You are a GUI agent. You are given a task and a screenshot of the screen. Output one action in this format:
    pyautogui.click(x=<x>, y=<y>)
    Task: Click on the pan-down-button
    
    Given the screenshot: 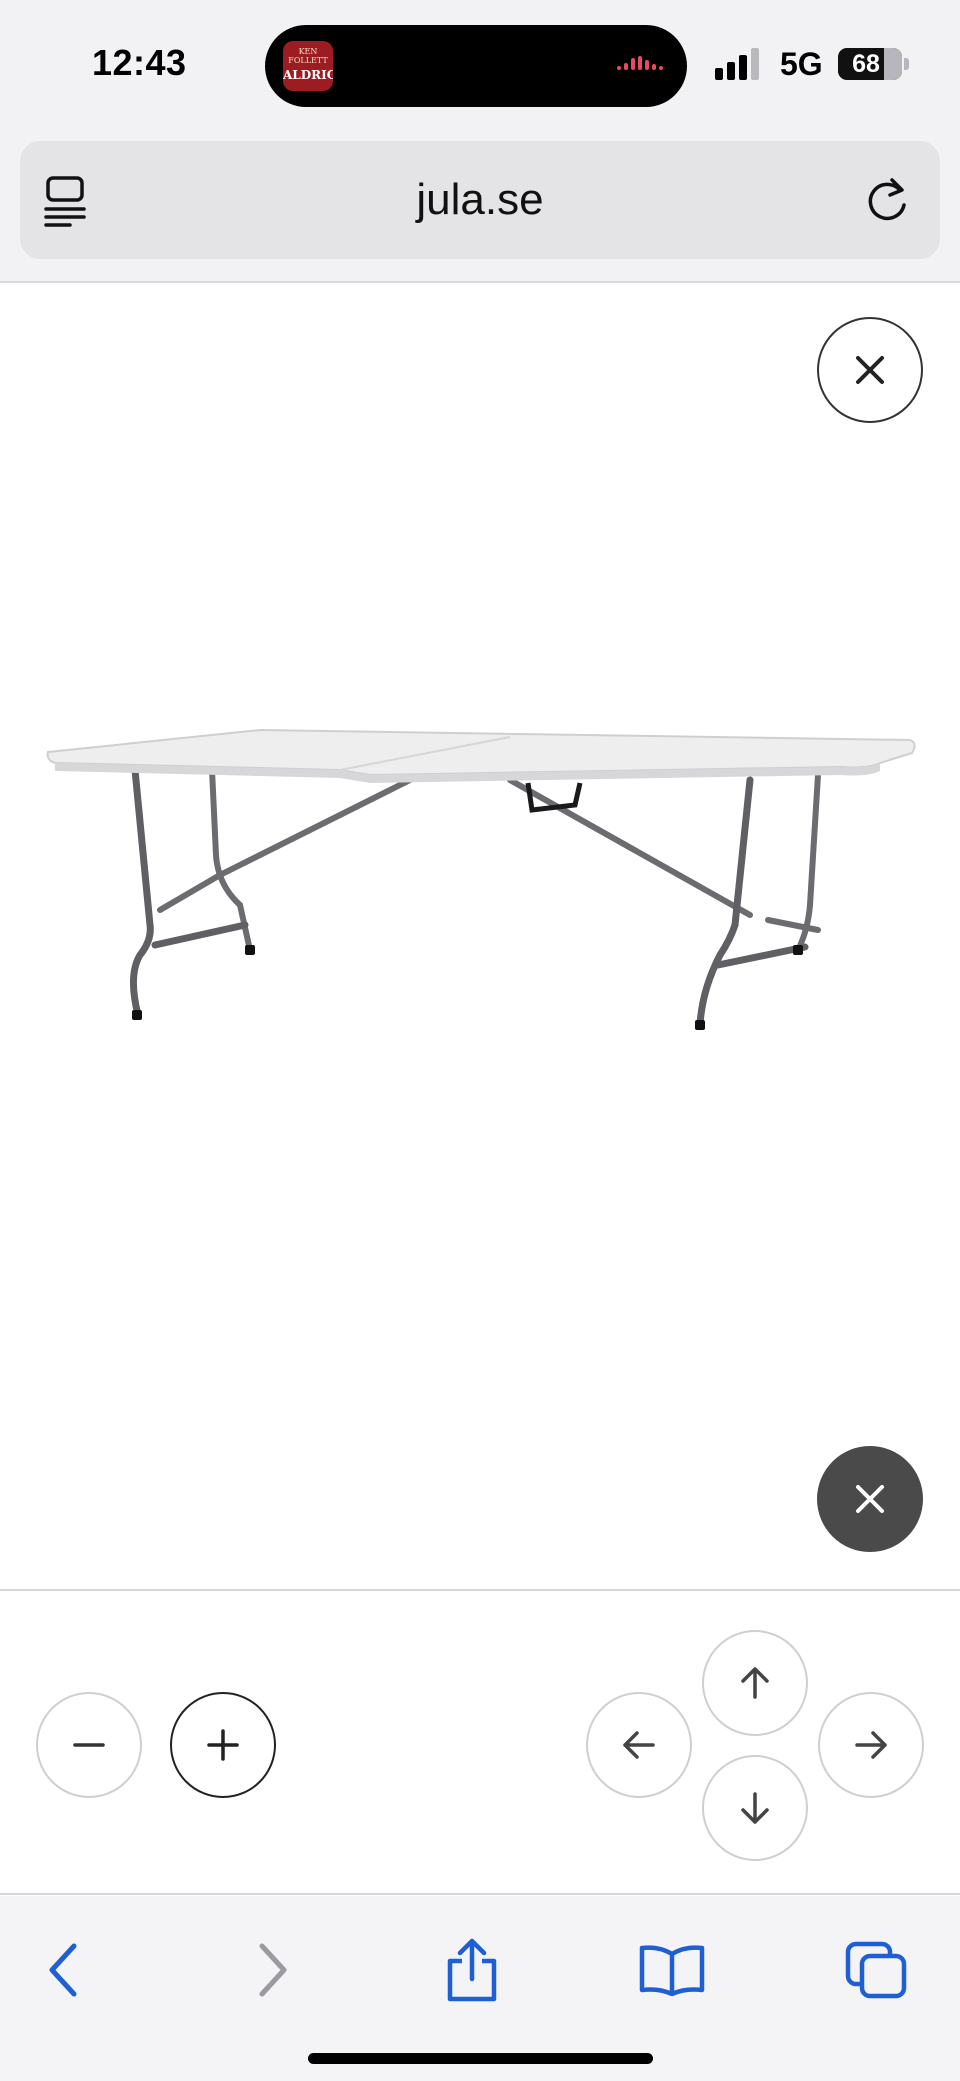 What is the action you would take?
    pyautogui.click(x=755, y=1808)
    